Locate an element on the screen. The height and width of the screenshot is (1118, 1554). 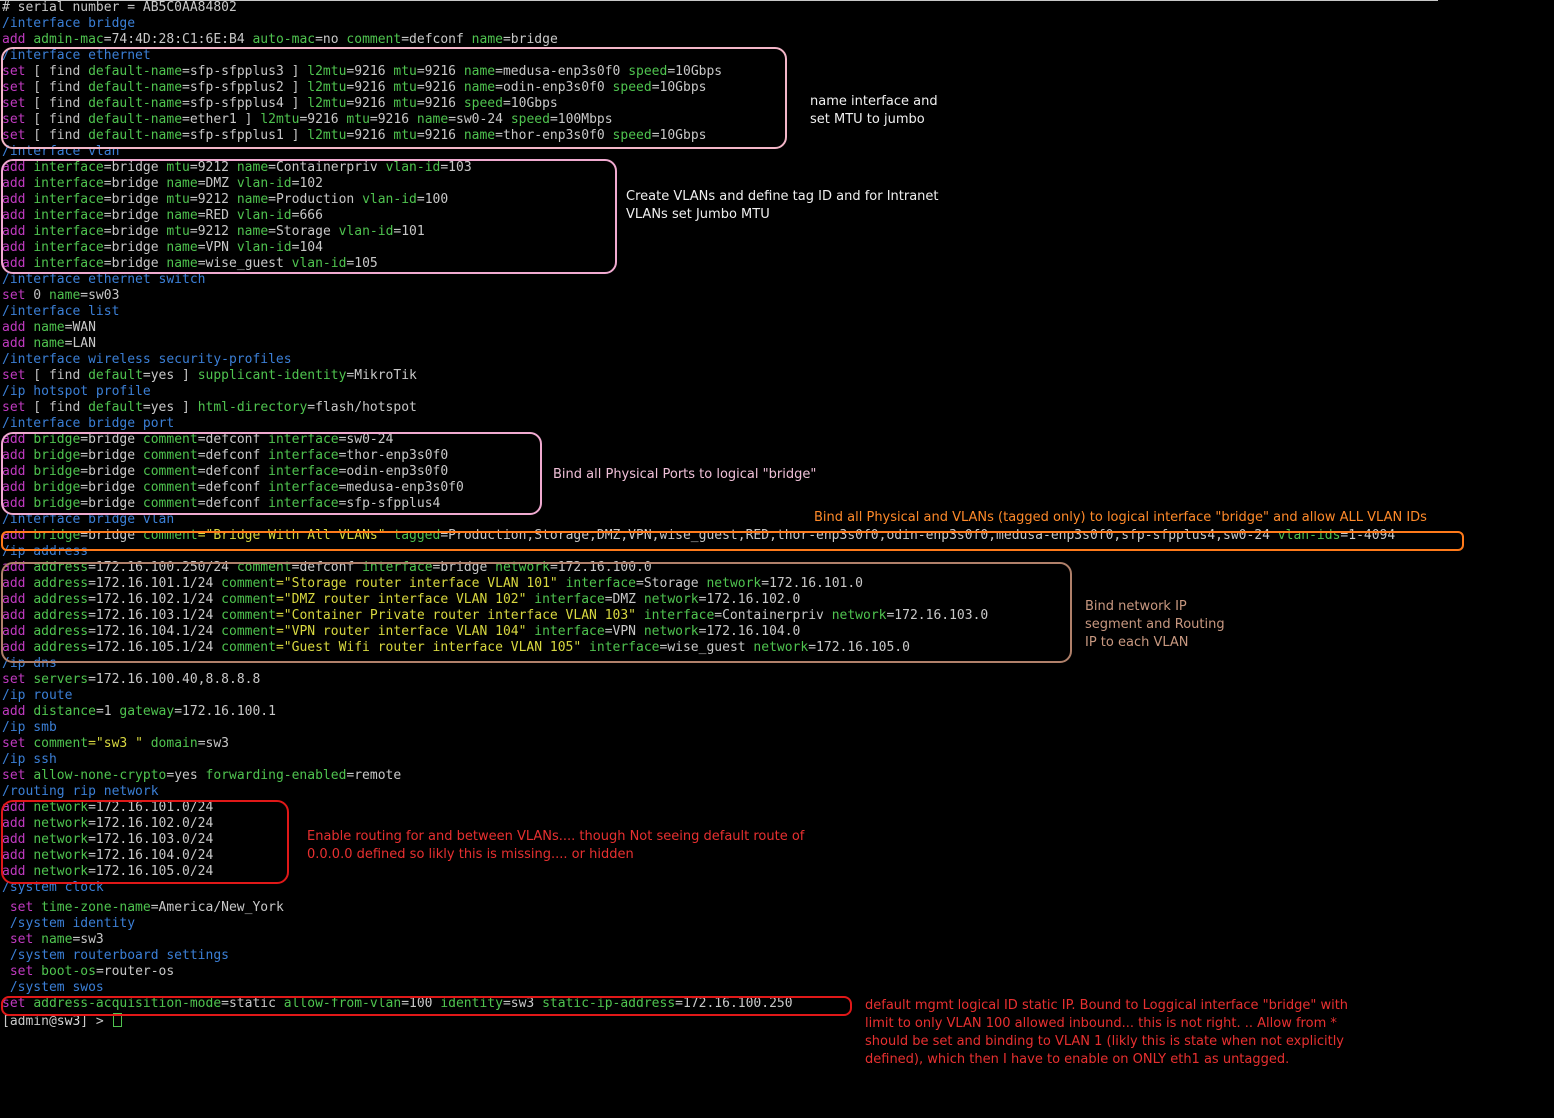
rip-highlight-box is located at coordinates (145, 842).